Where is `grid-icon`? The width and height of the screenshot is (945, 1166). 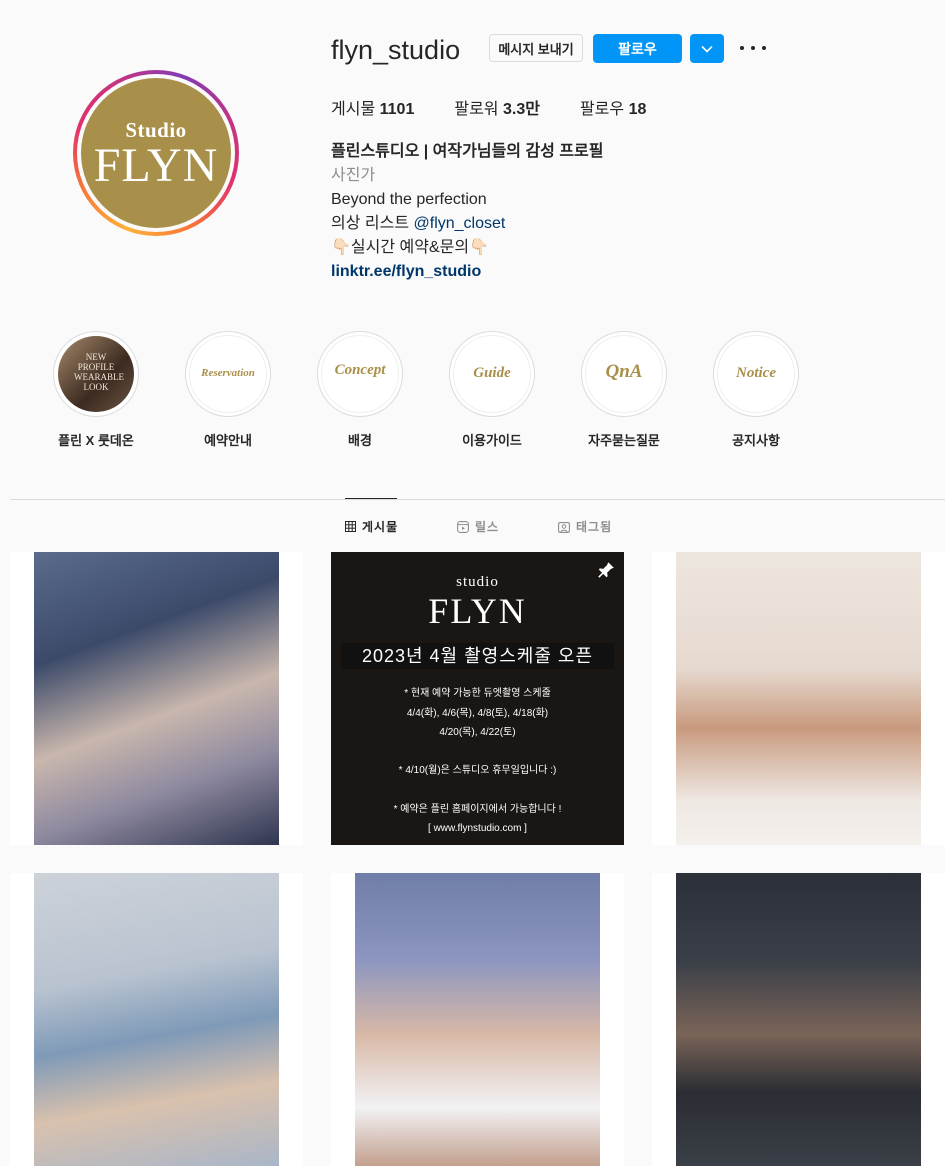 grid-icon is located at coordinates (350, 526).